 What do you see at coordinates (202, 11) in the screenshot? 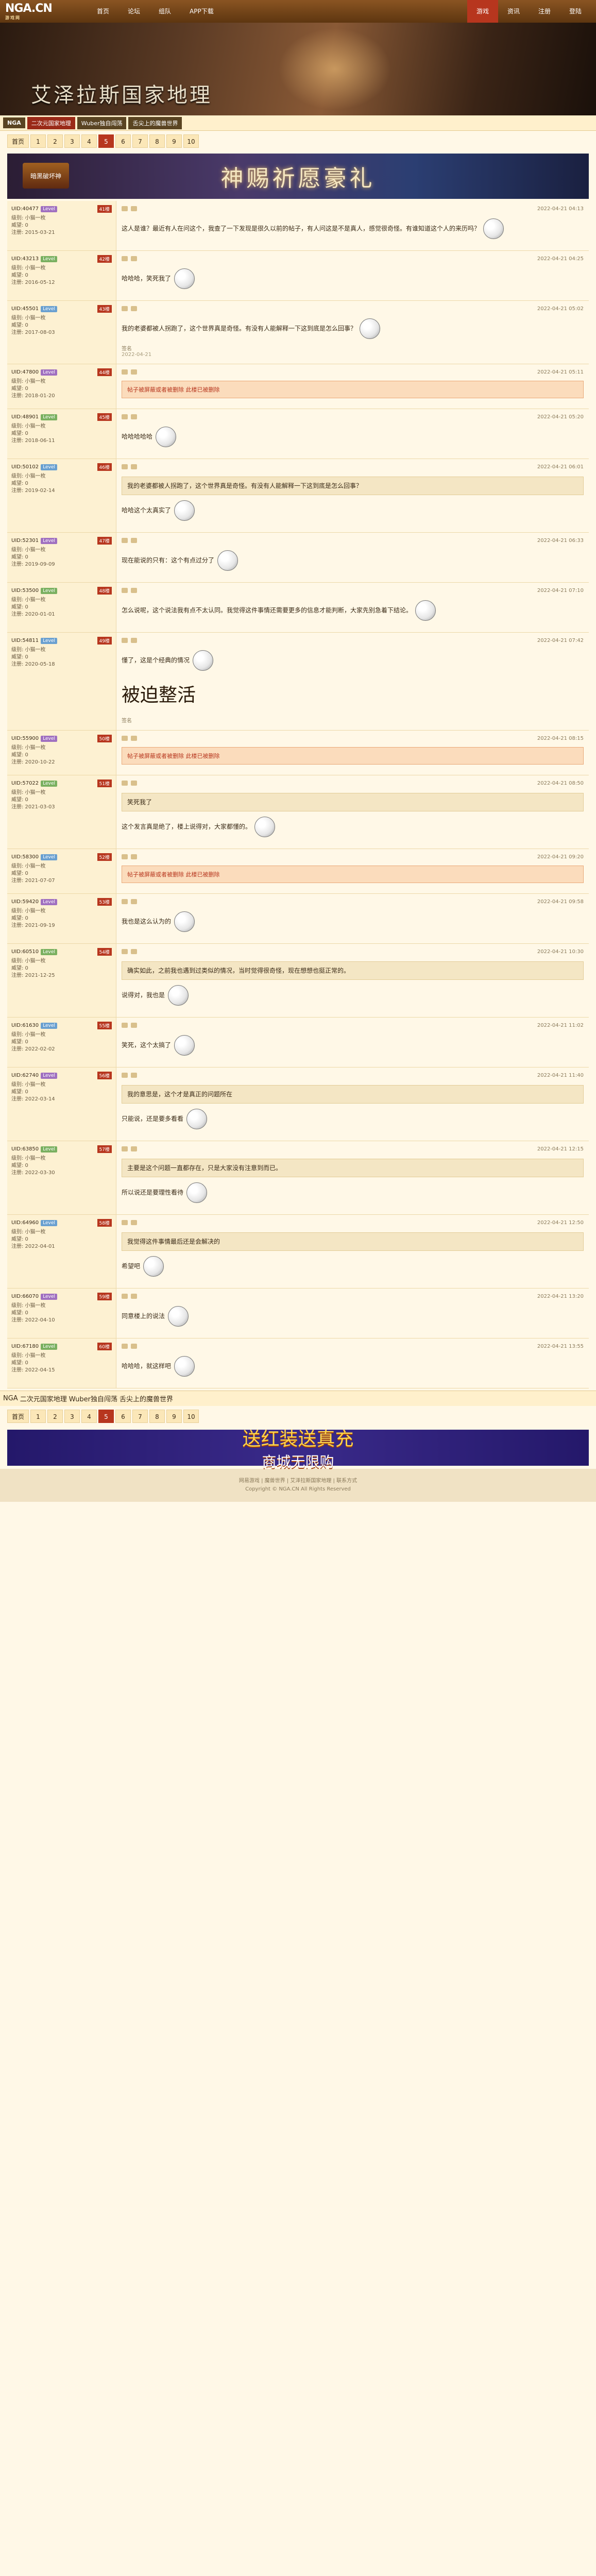
I see `nav-app: APP下载` at bounding box center [202, 11].